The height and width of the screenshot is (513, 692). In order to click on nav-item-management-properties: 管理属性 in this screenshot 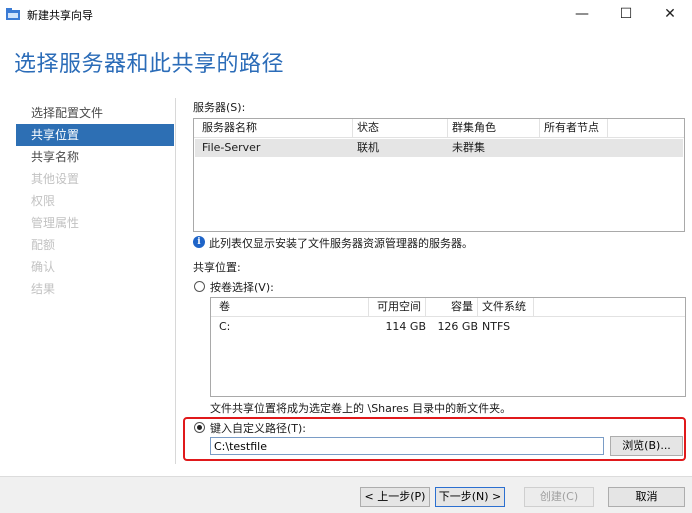, I will do `click(55, 223)`.